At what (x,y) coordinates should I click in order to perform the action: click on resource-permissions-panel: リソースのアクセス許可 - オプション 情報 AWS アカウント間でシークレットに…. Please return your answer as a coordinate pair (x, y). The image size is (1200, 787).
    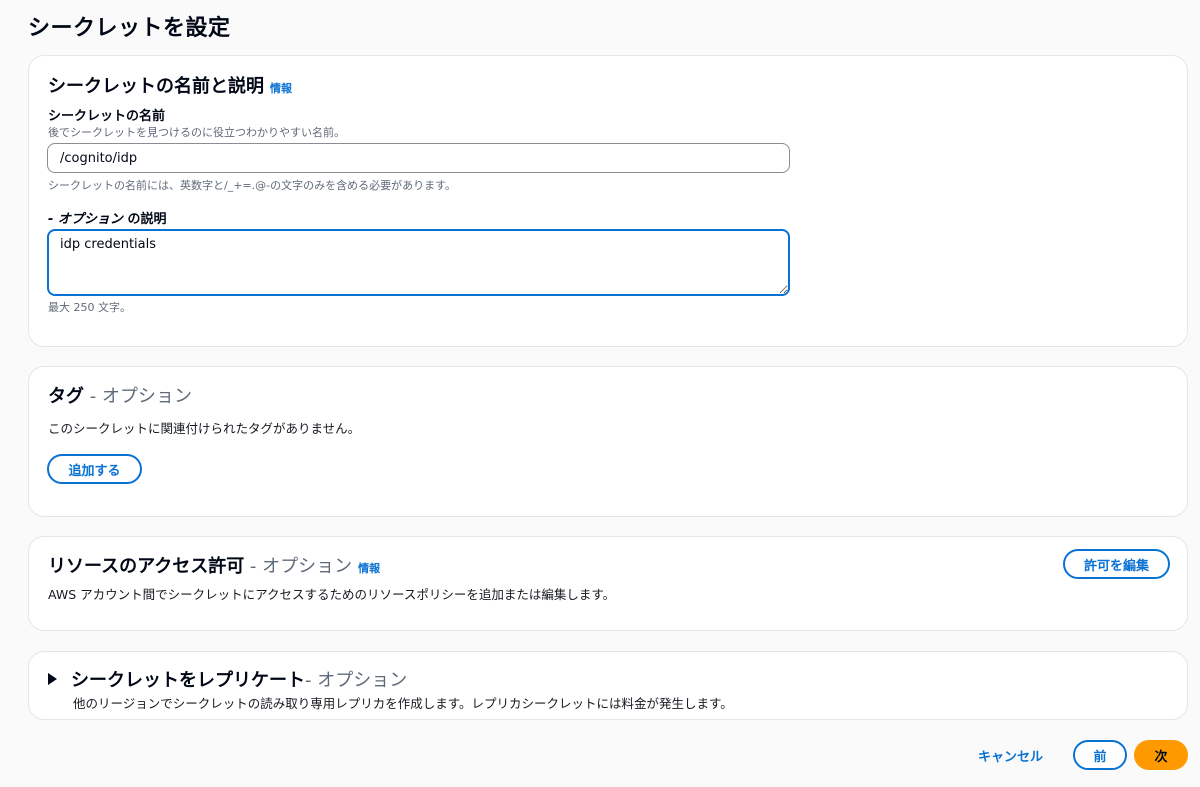
    Looking at the image, I should click on (608, 583).